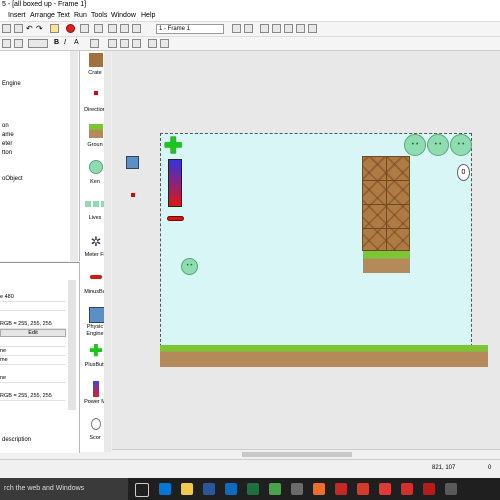 The height and width of the screenshot is (500, 500). What do you see at coordinates (96, 60) in the screenshot?
I see `crate-icon` at bounding box center [96, 60].